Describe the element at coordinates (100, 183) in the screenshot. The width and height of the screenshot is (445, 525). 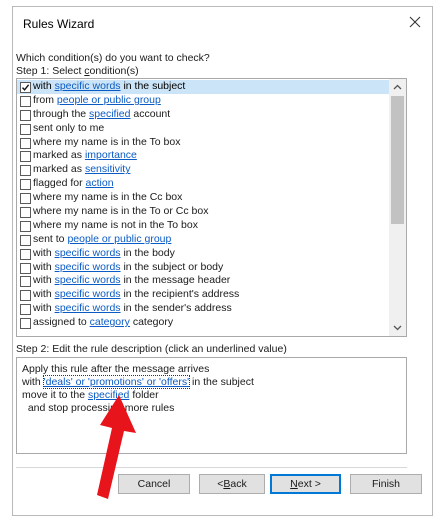
I see `condition-link: action` at that location.